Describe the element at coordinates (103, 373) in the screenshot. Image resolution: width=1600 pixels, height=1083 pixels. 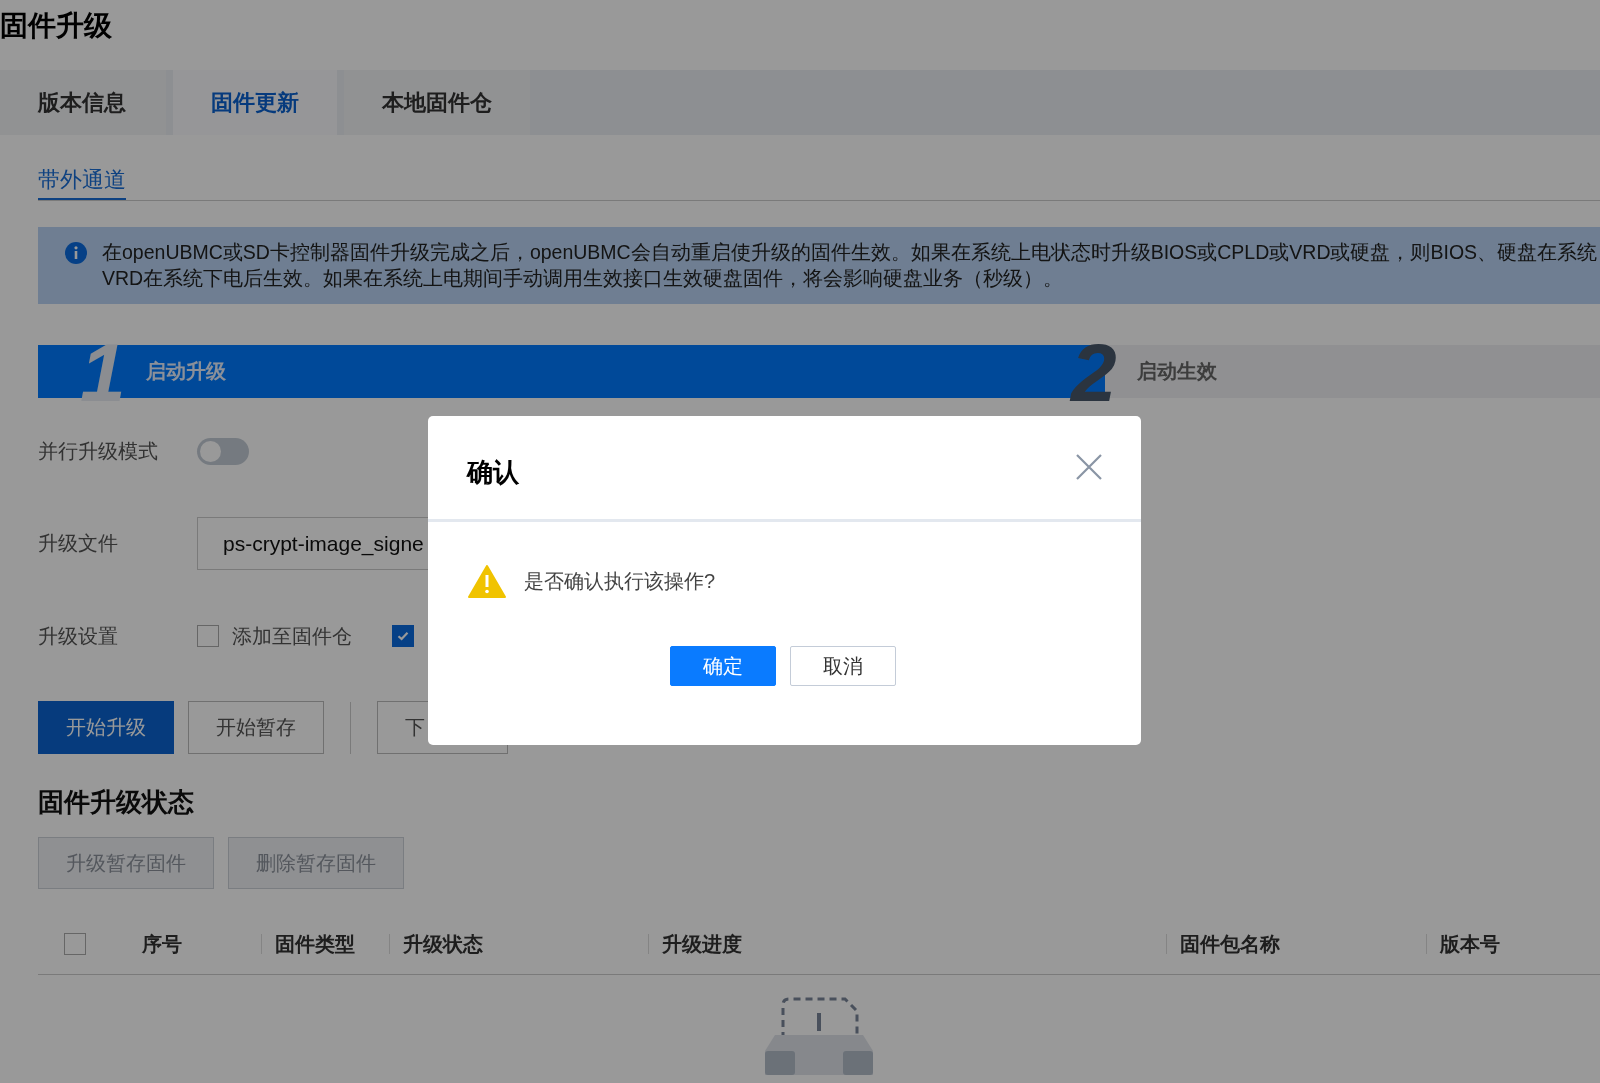
I see `step-number: 1` at that location.